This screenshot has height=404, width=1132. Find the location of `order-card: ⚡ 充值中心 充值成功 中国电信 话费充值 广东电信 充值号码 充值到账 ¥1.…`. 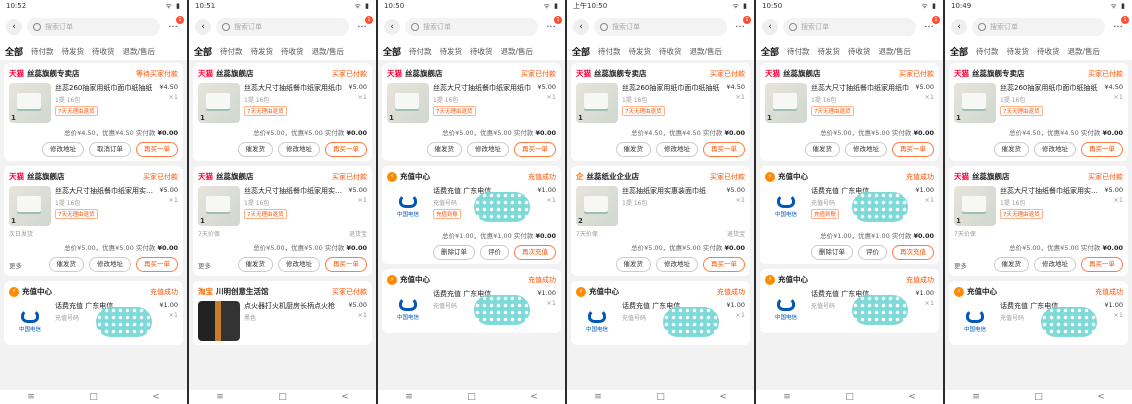

order-card: ⚡ 充值中心 充值成功 中国电信 话费充值 广东电信 充值号码 充值到账 ¥1.… is located at coordinates (471, 215).